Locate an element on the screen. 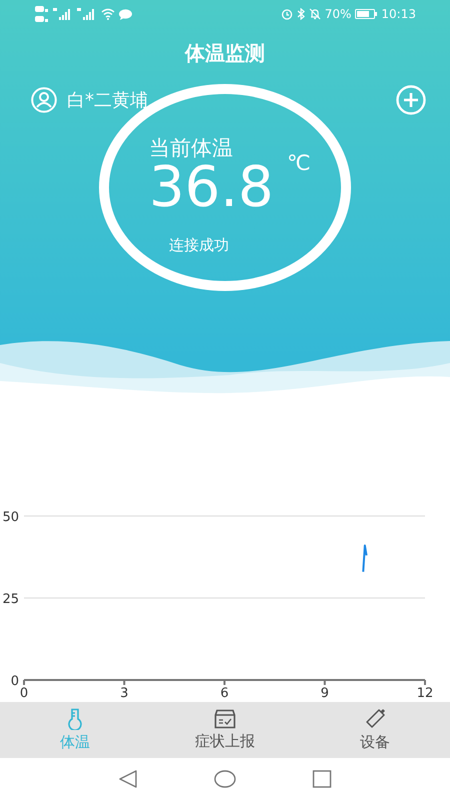 The image size is (450, 800). axis-label: 9 is located at coordinates (324, 693).